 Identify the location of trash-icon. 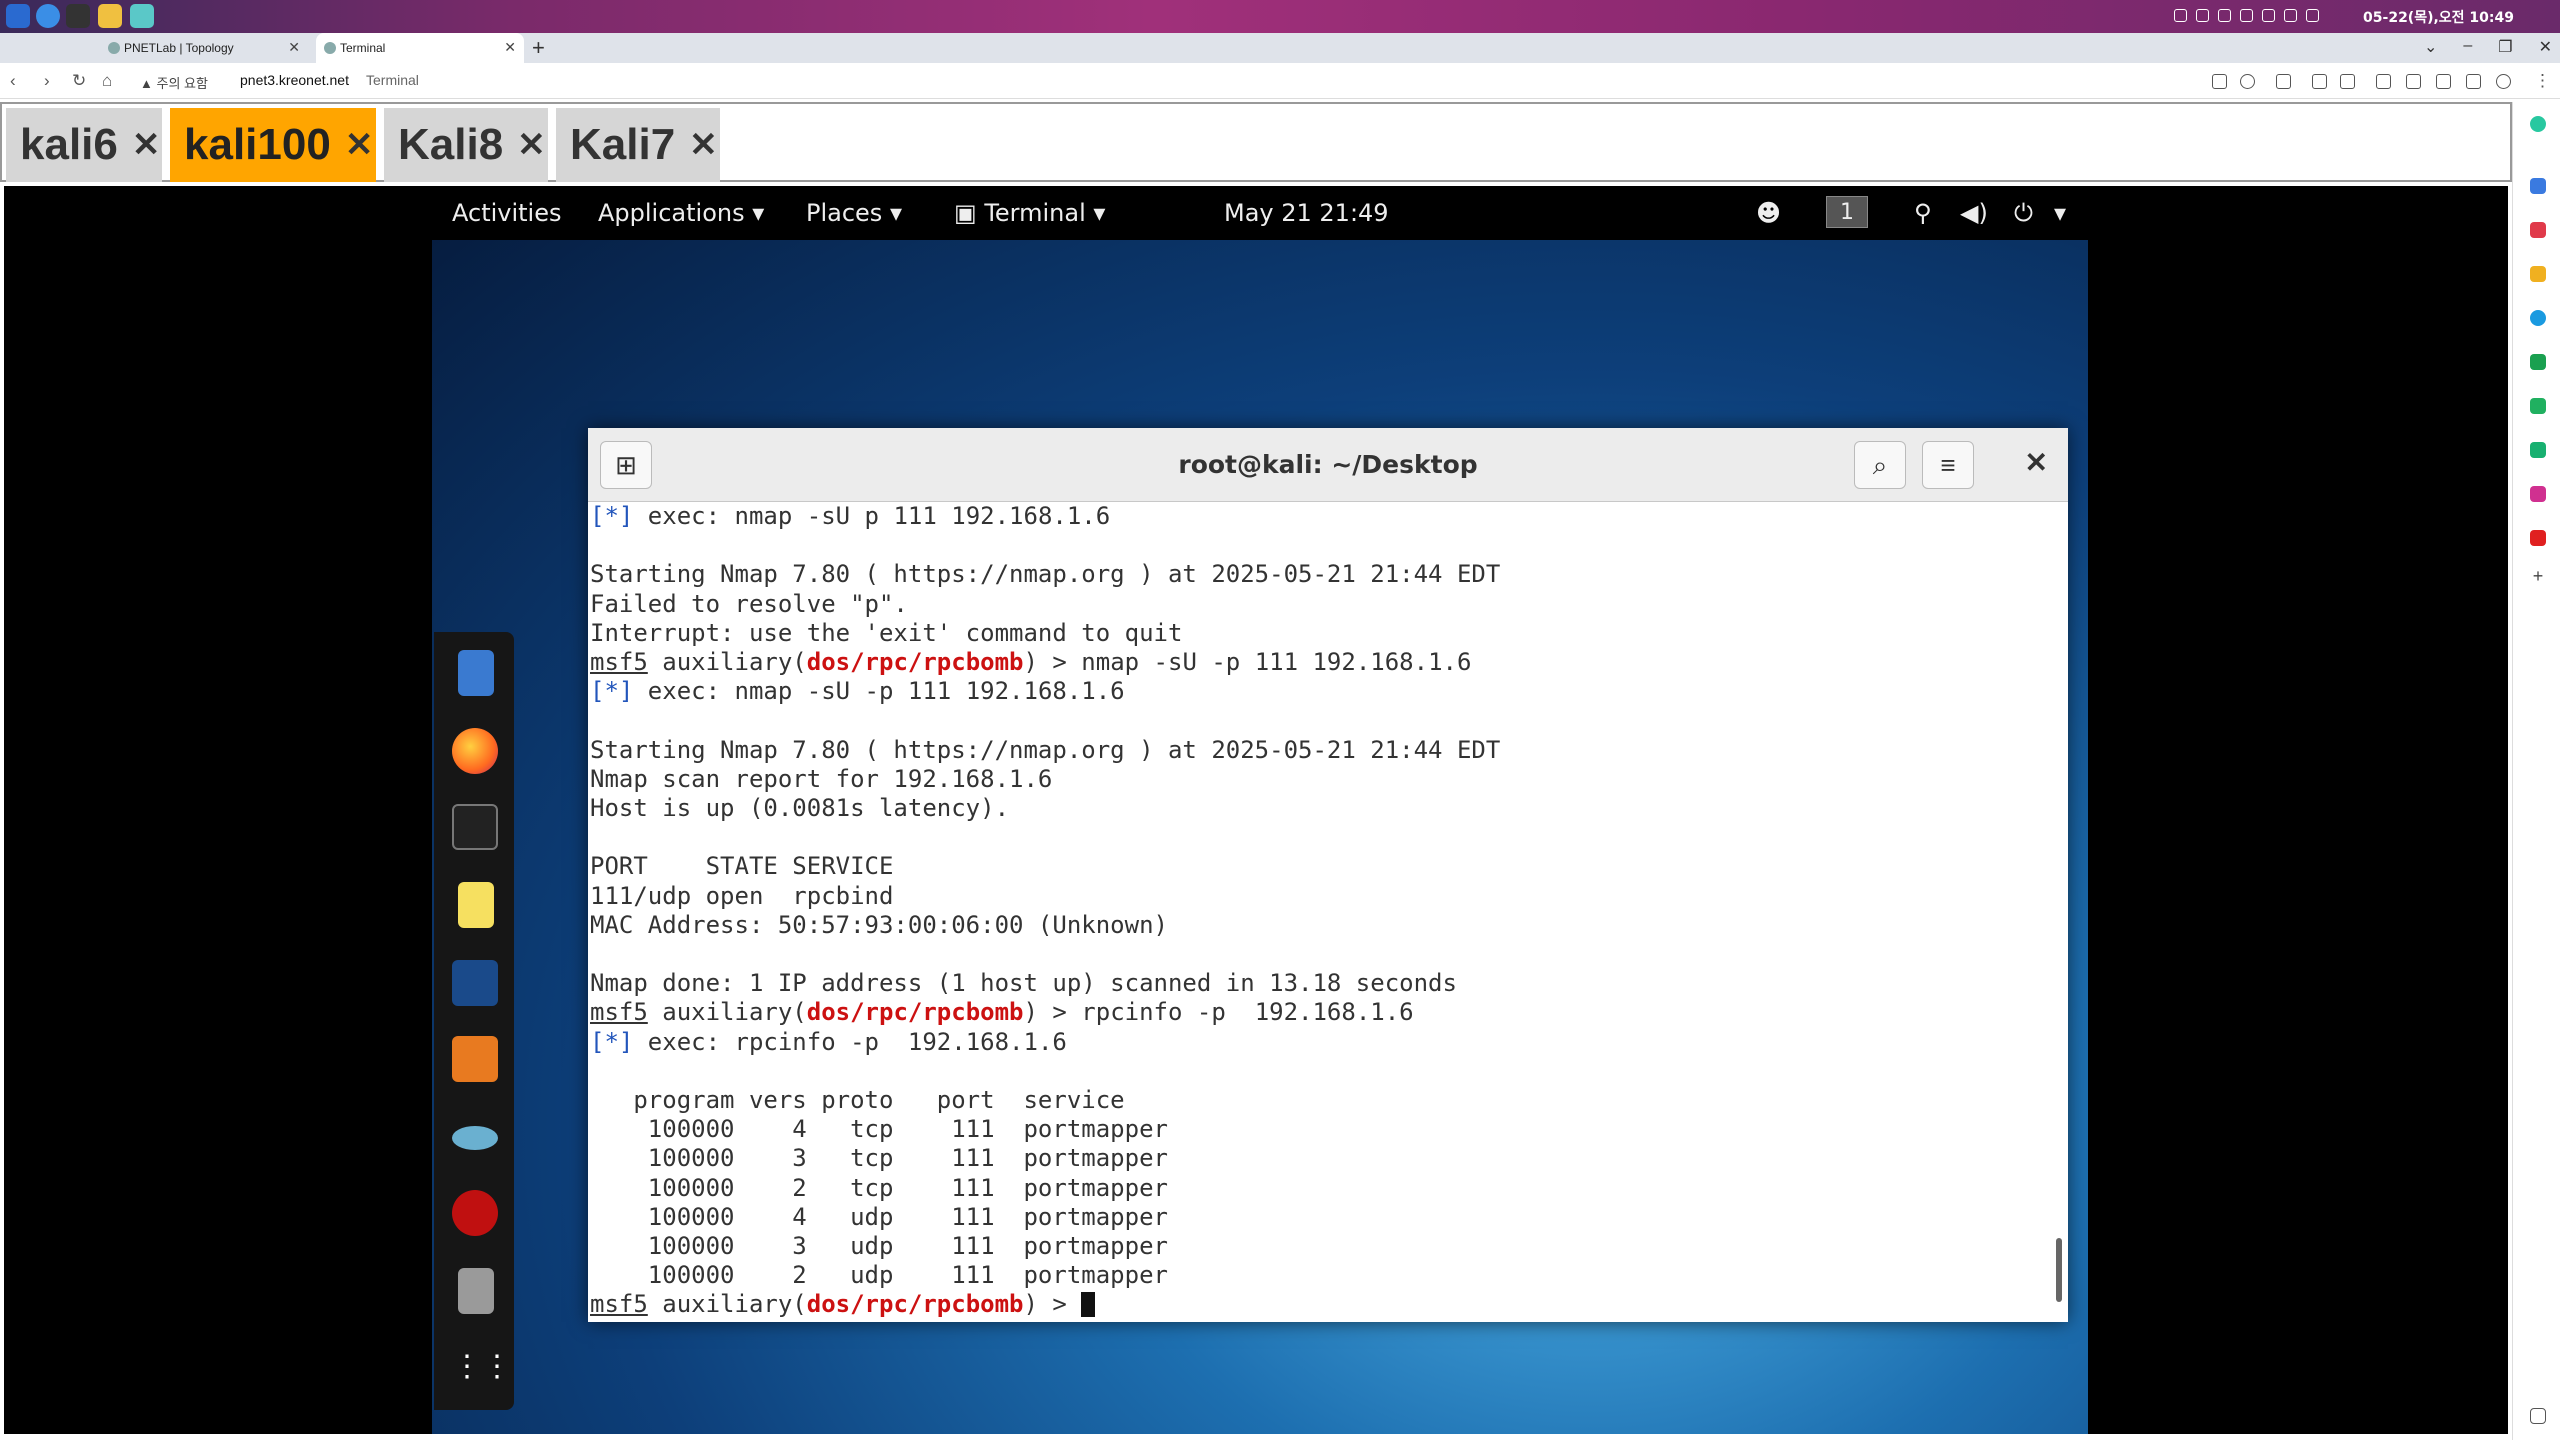
(476, 1291).